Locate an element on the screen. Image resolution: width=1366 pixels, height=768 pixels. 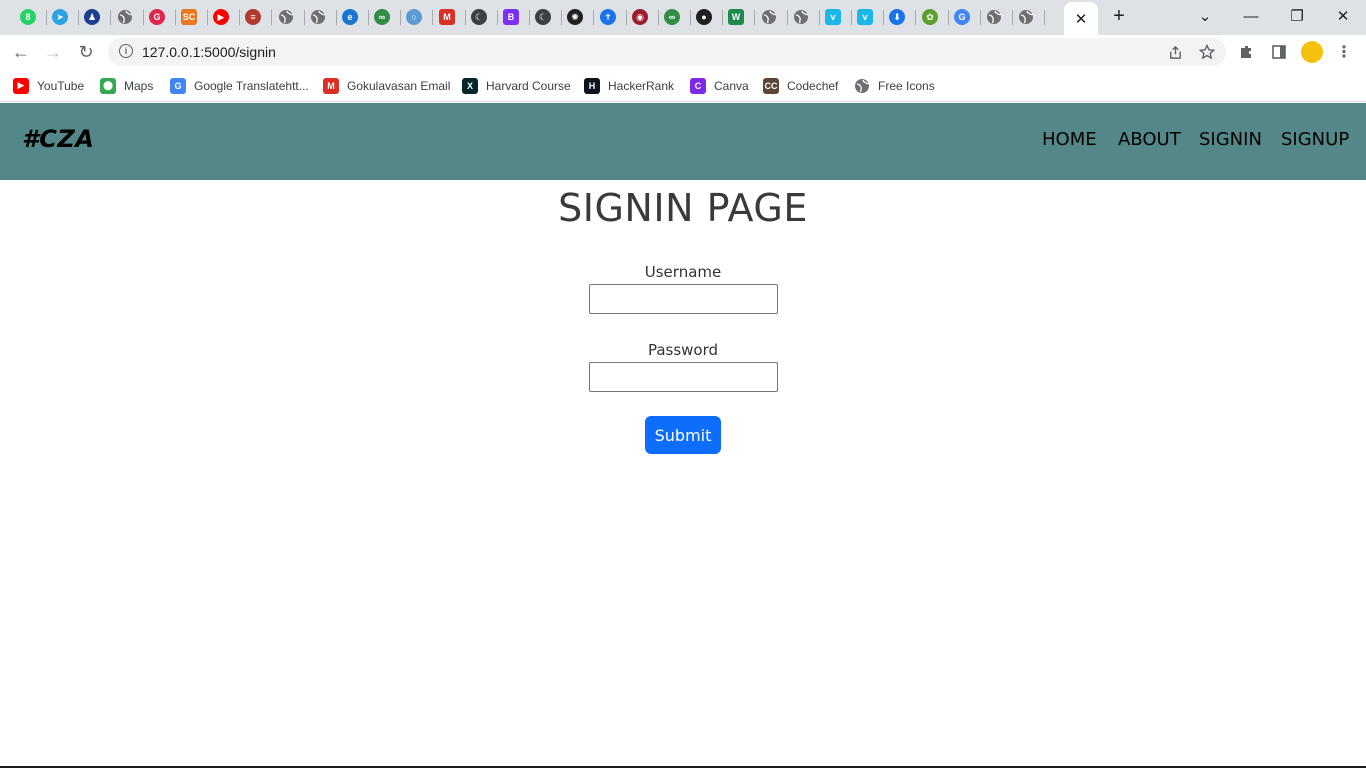
edge-icon: e is located at coordinates (350, 17).